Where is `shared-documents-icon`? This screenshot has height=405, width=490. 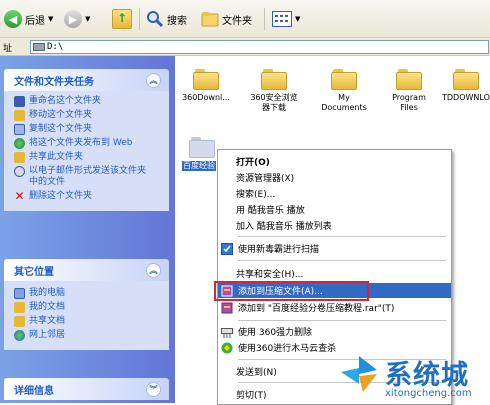 shared-documents-icon is located at coordinates (19, 321).